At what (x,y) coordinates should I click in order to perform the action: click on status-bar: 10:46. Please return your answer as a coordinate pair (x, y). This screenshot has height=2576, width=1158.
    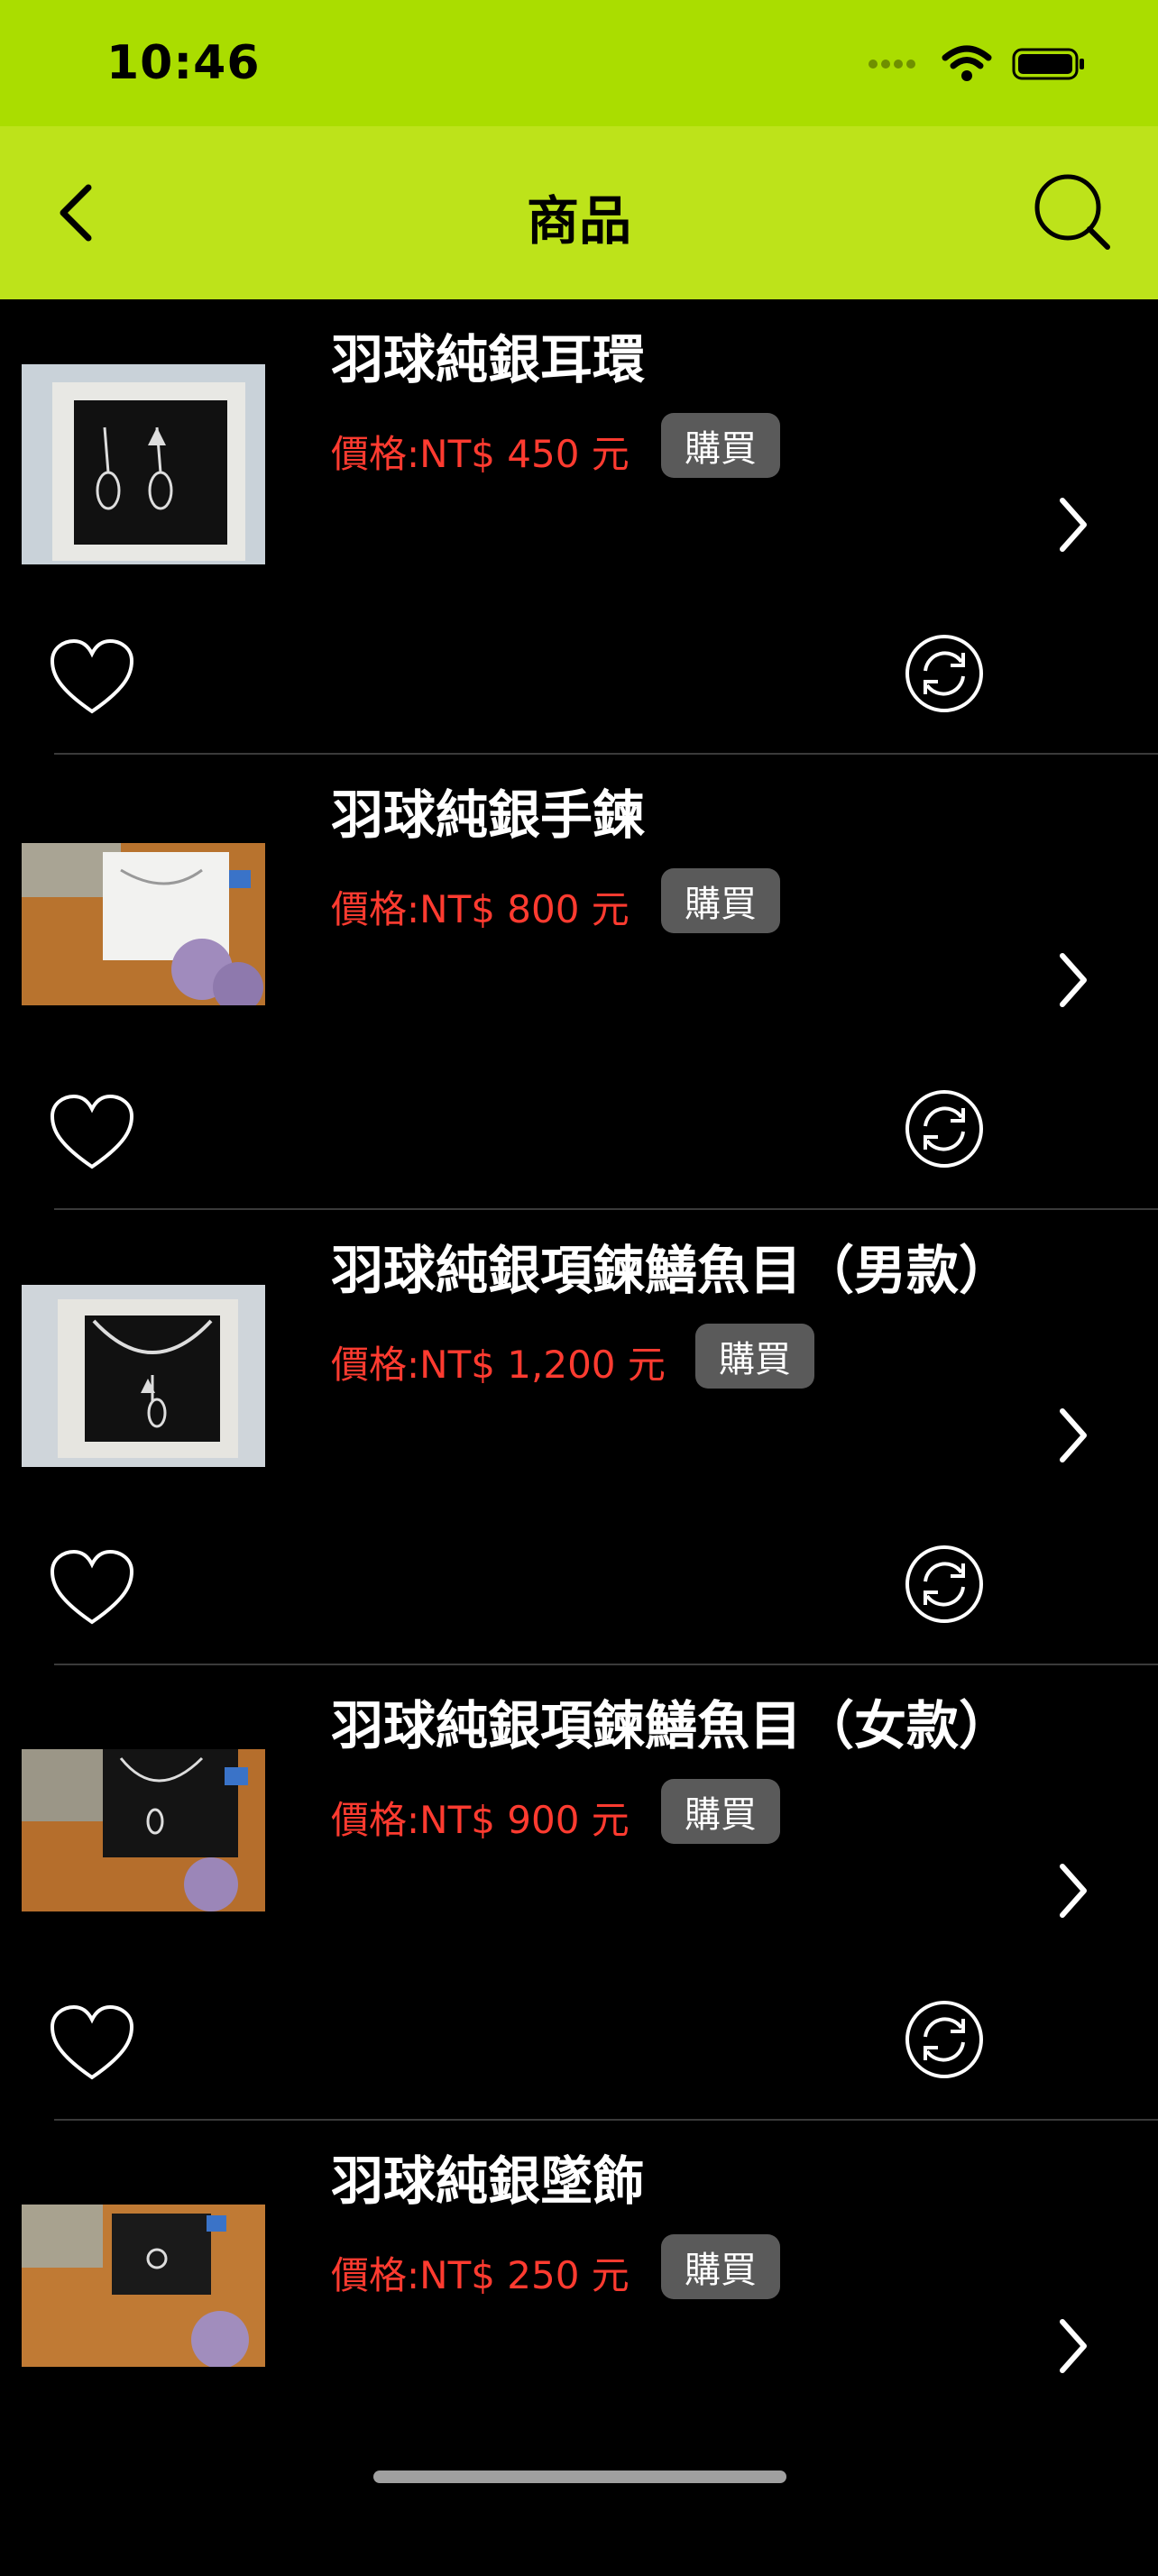
    Looking at the image, I should click on (579, 63).